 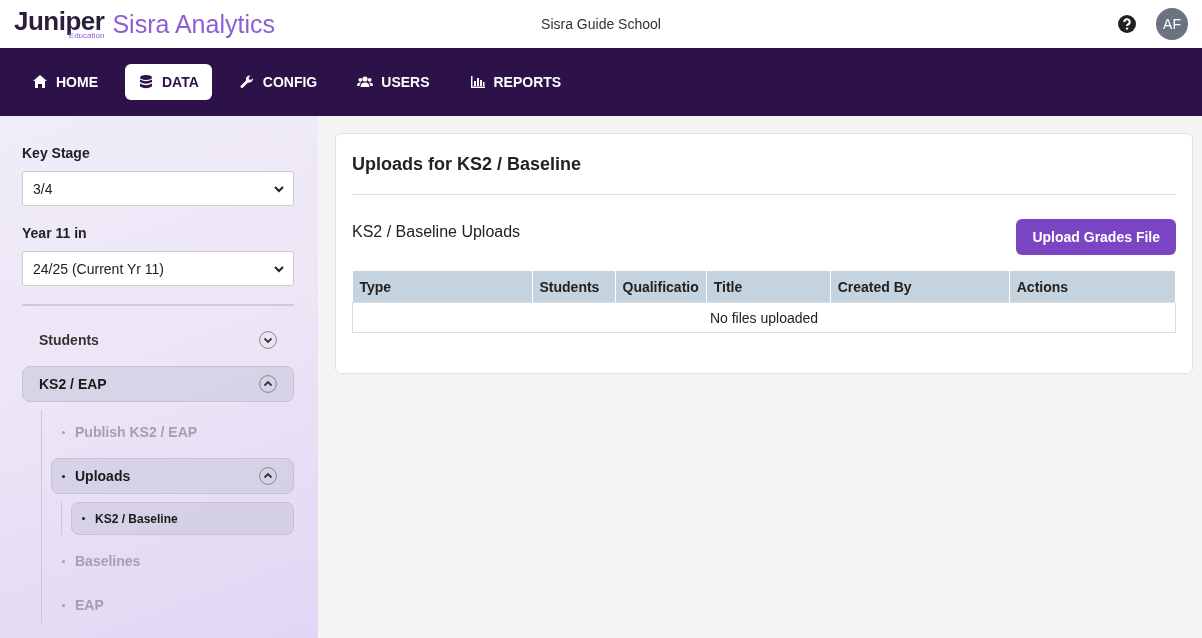 I want to click on sidebar-item: KS2 / Baseline, so click(x=182, y=518).